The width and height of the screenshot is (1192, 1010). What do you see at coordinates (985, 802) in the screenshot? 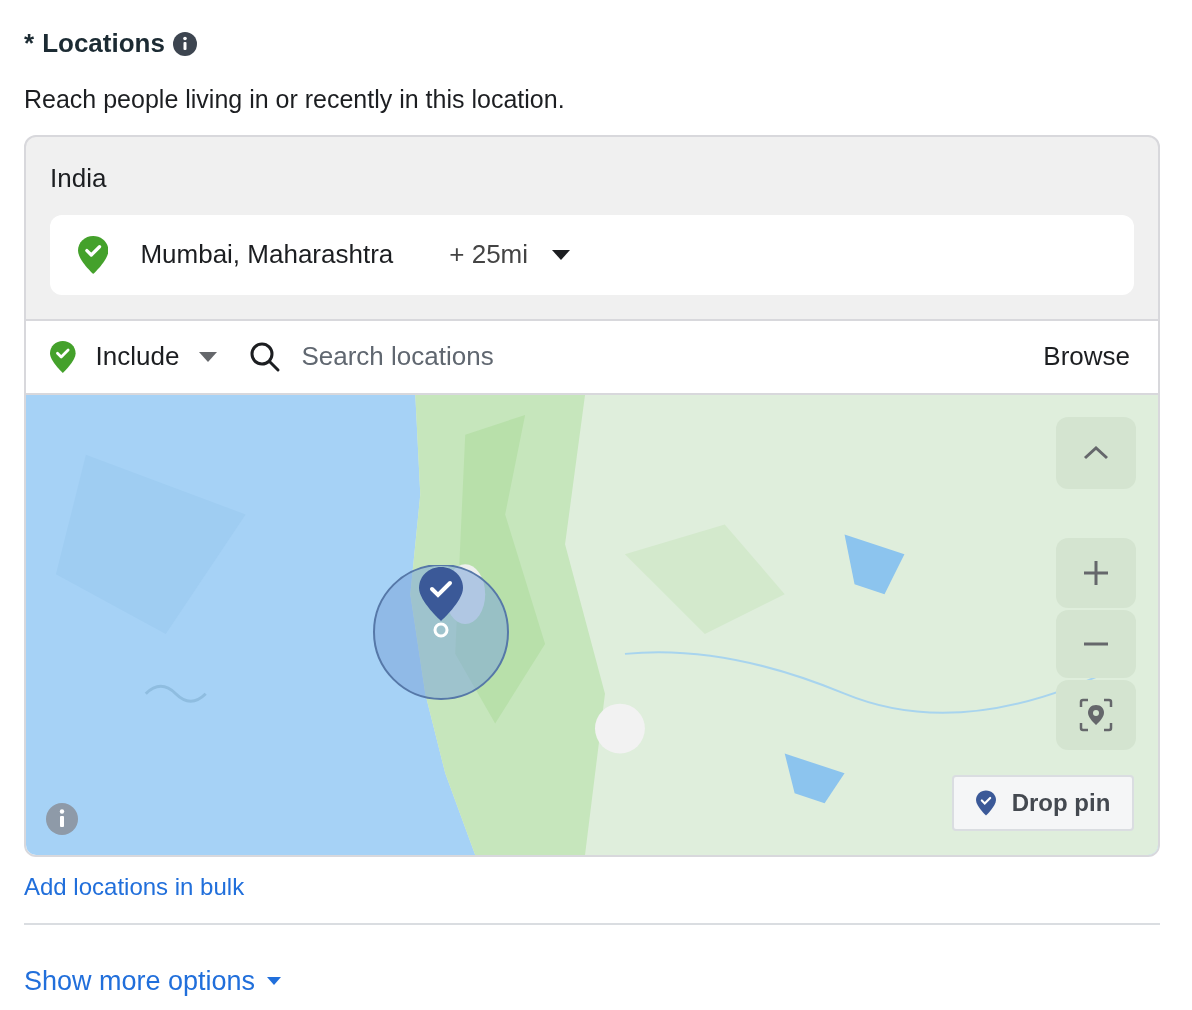
I see `pin-check-icon` at bounding box center [985, 802].